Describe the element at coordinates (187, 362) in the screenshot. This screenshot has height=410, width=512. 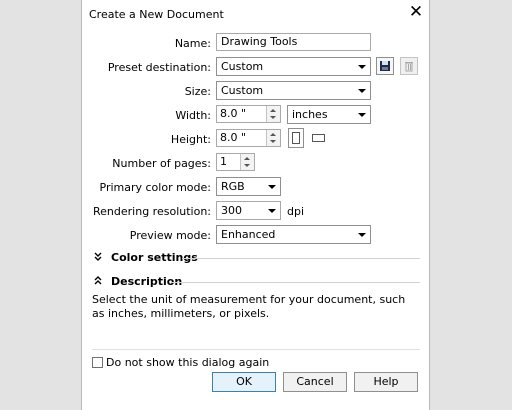
I see `do-not-show-label: Do not show this dialog again` at that location.